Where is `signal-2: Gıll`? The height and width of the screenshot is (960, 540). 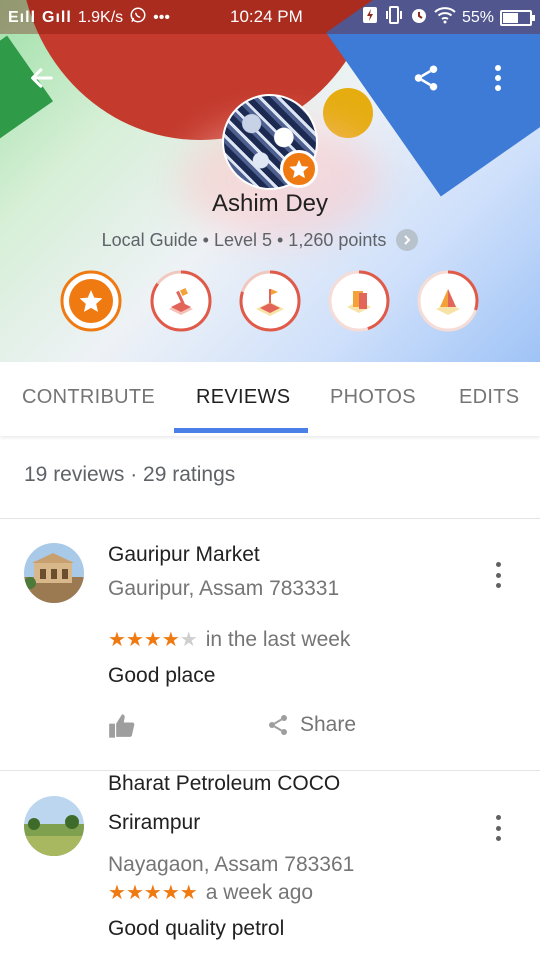 signal-2: Gıll is located at coordinates (57, 17).